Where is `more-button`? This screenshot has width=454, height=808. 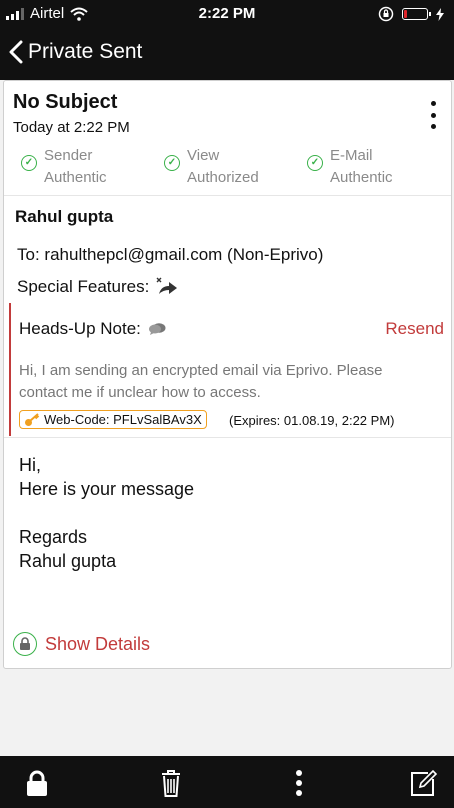
more-button is located at coordinates (299, 783).